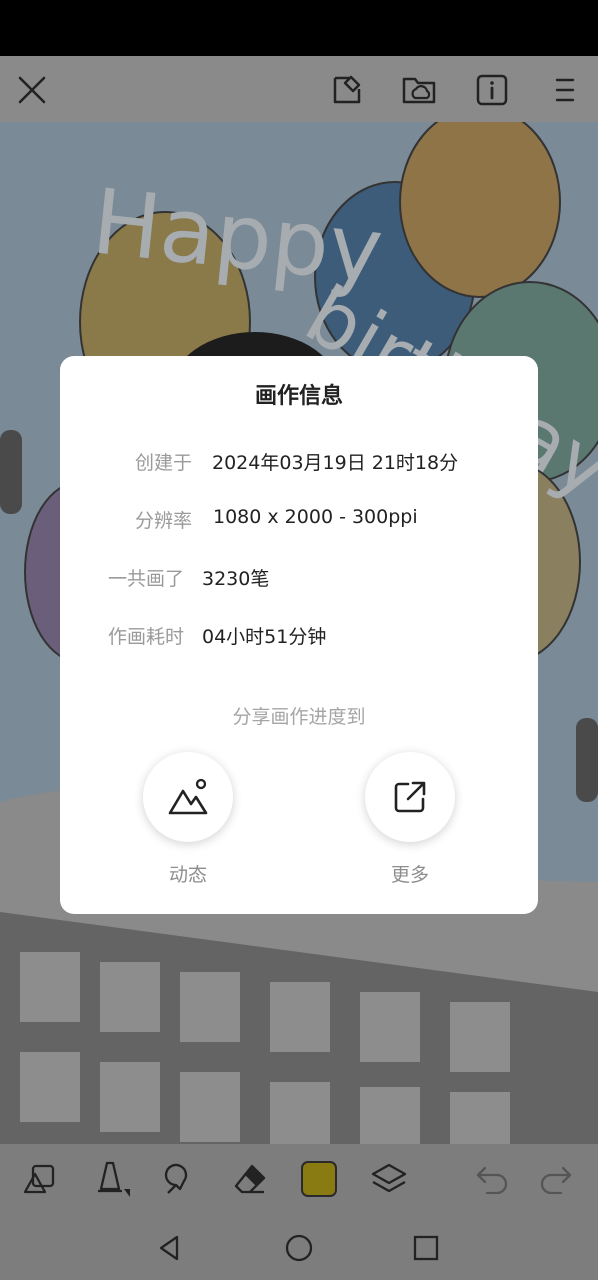 The image size is (598, 1280). I want to click on undo-button, so click(492, 1179).